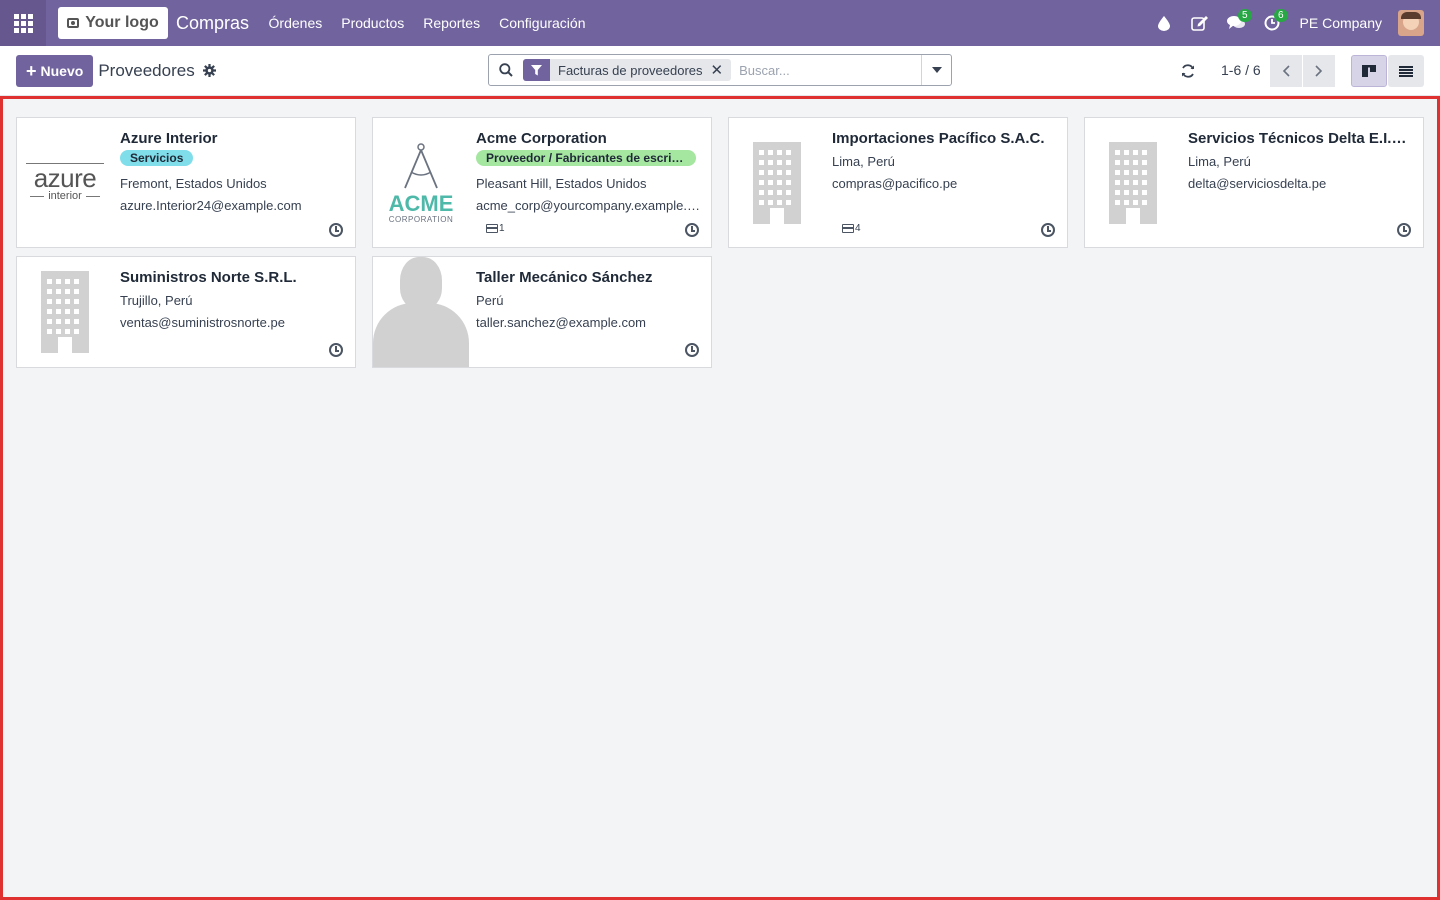 The height and width of the screenshot is (900, 1440). I want to click on bills-counter: 4, so click(851, 228).